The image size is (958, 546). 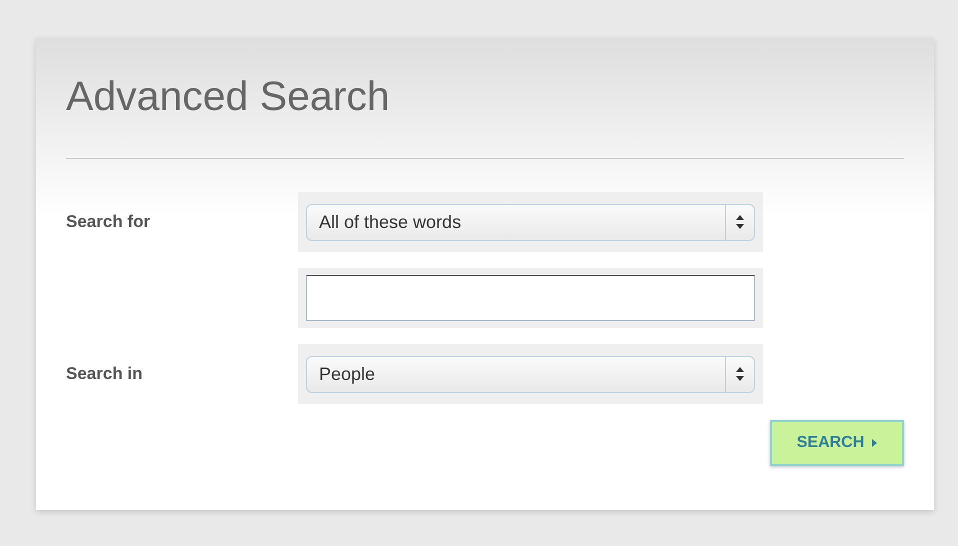 I want to click on page-title: Advanced Search, so click(x=485, y=115).